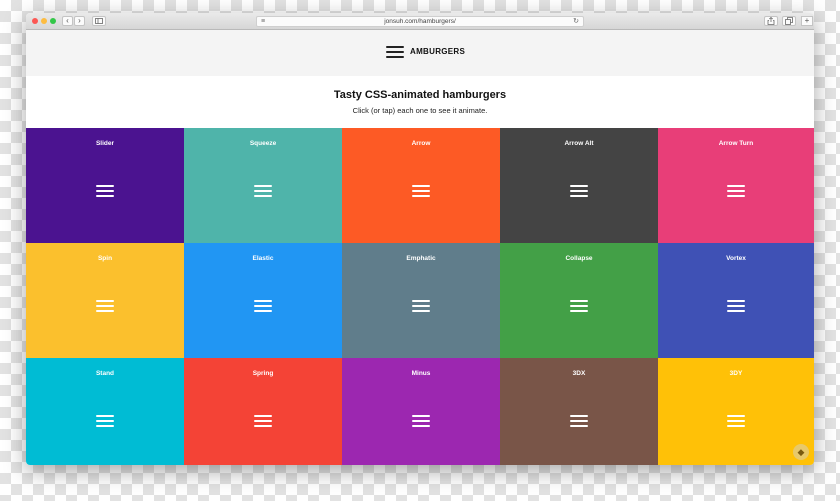 The width and height of the screenshot is (840, 501). Describe the element at coordinates (421, 258) in the screenshot. I see `tile-label: Emphatic` at that location.